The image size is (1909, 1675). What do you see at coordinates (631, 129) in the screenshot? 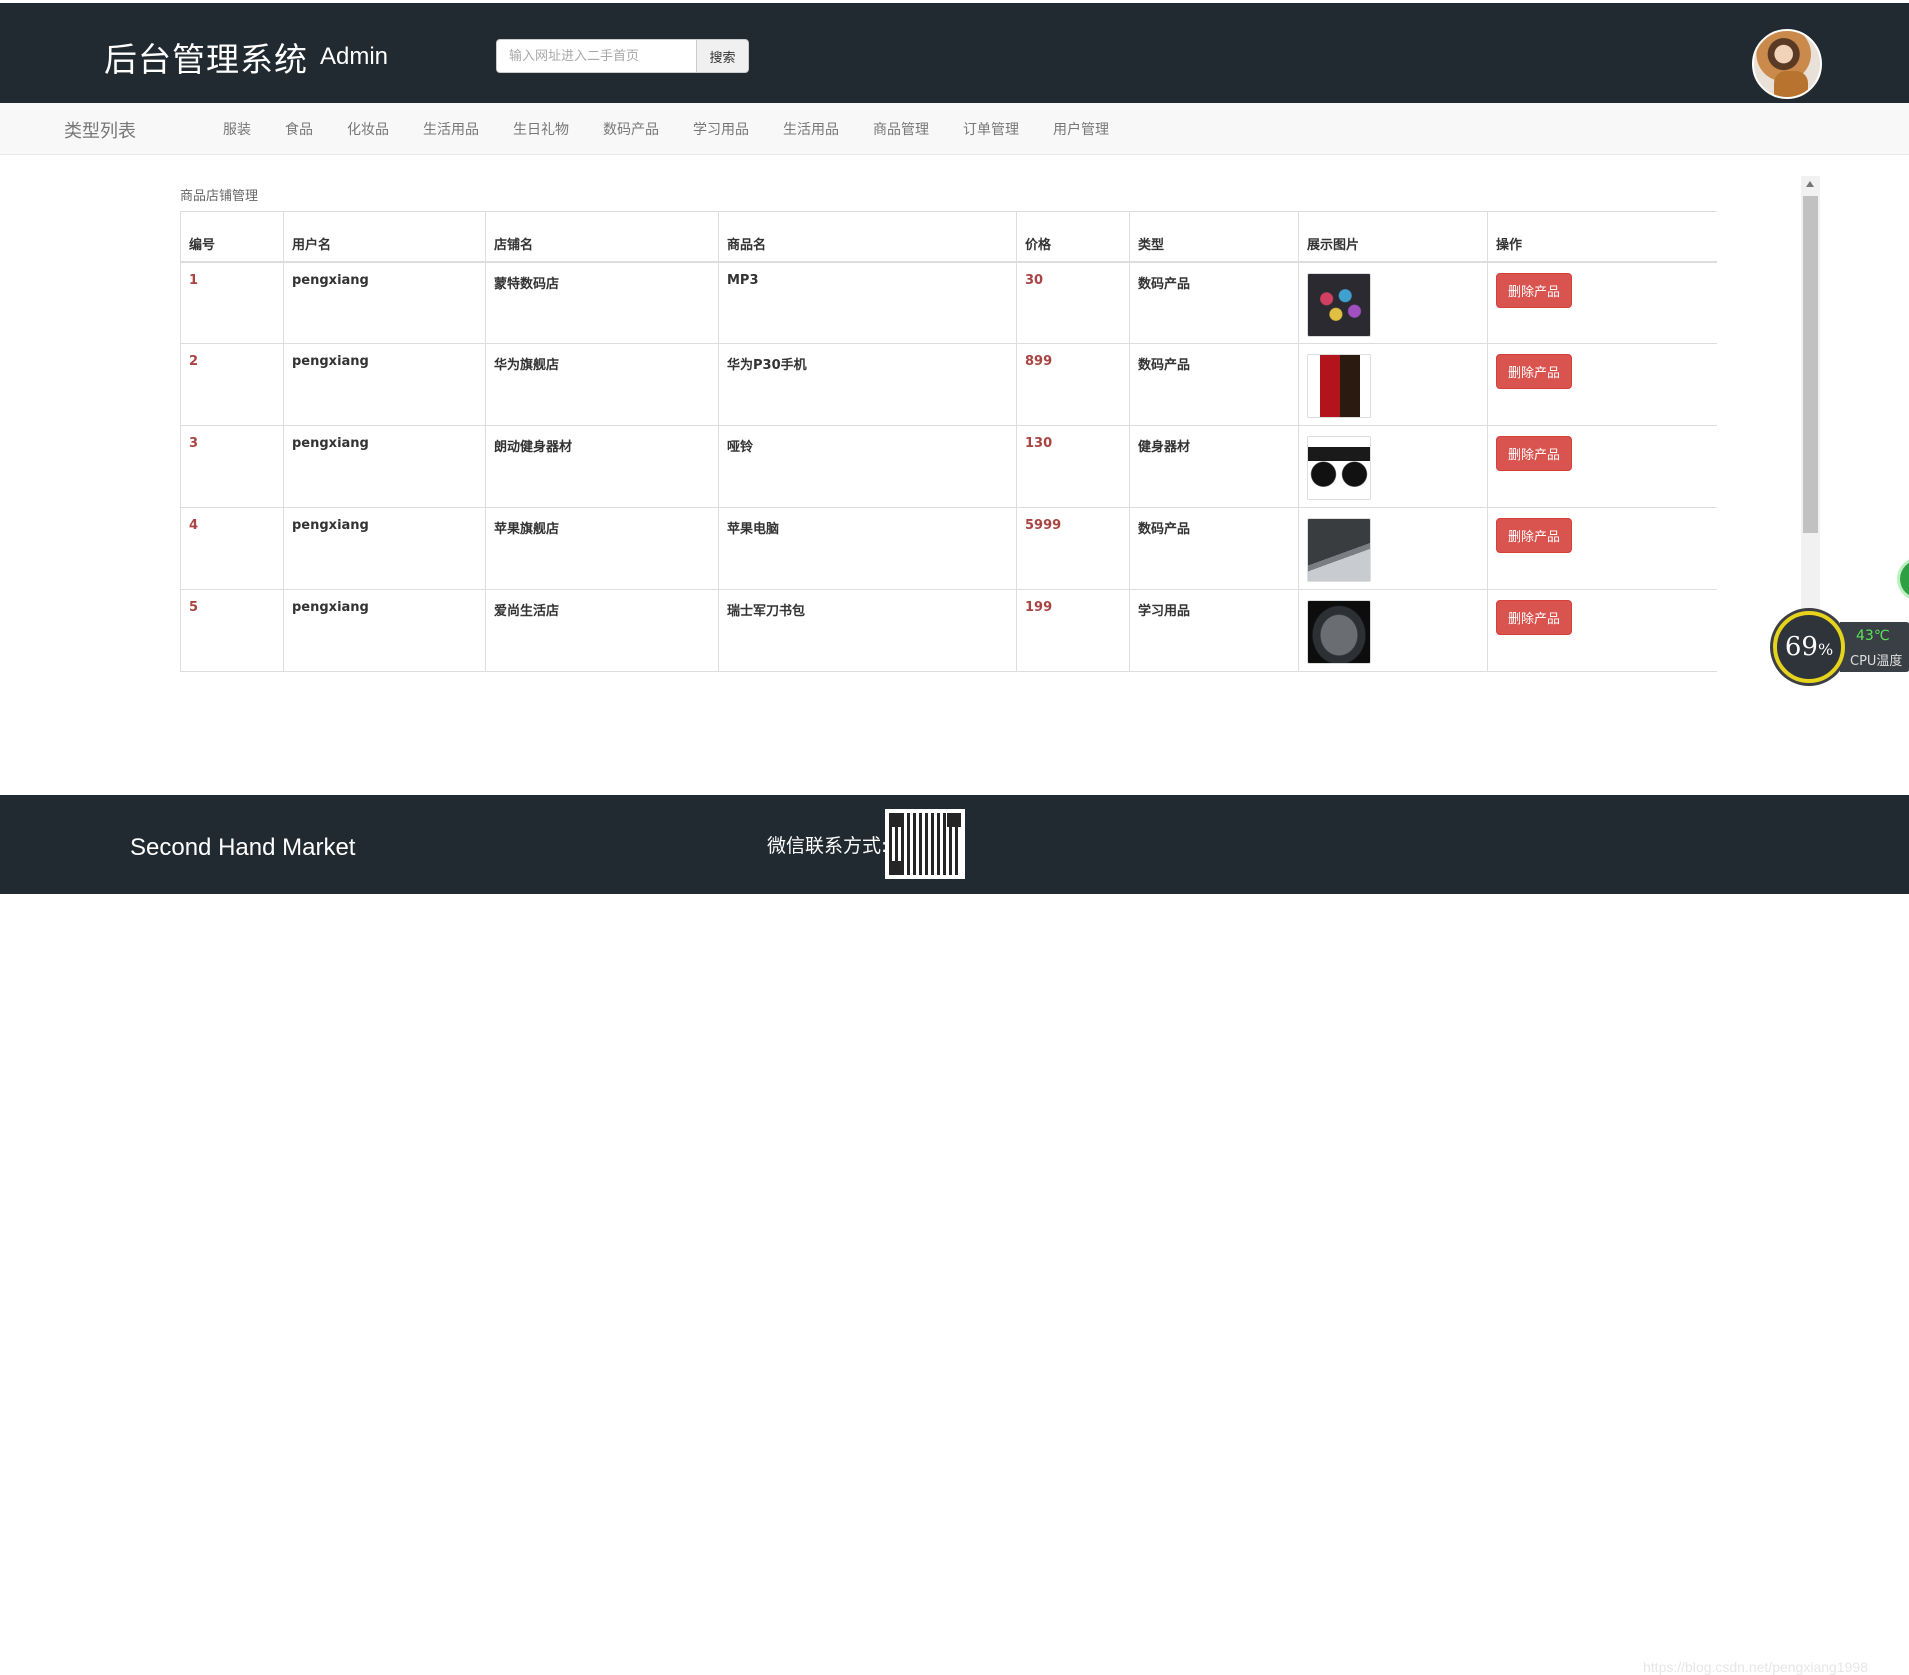
I see `nav-item-digital: 数码产品` at bounding box center [631, 129].